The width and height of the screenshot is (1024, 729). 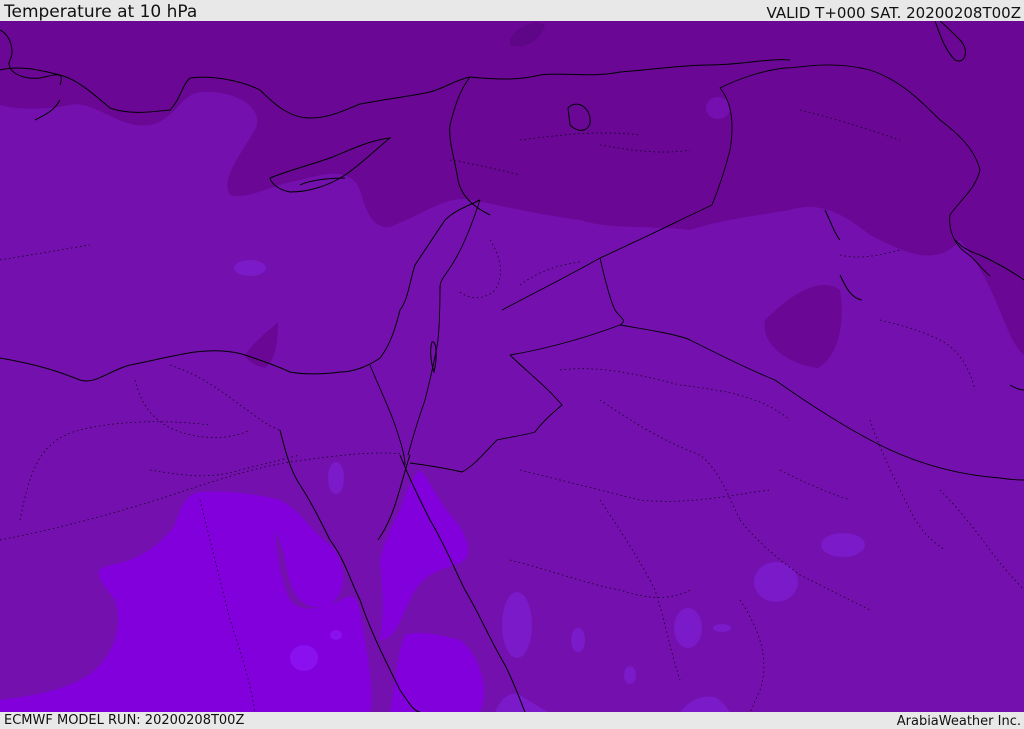 What do you see at coordinates (893, 13) in the screenshot?
I see `valid-time-label: VALID T+000 SAT. 20200208T00Z` at bounding box center [893, 13].